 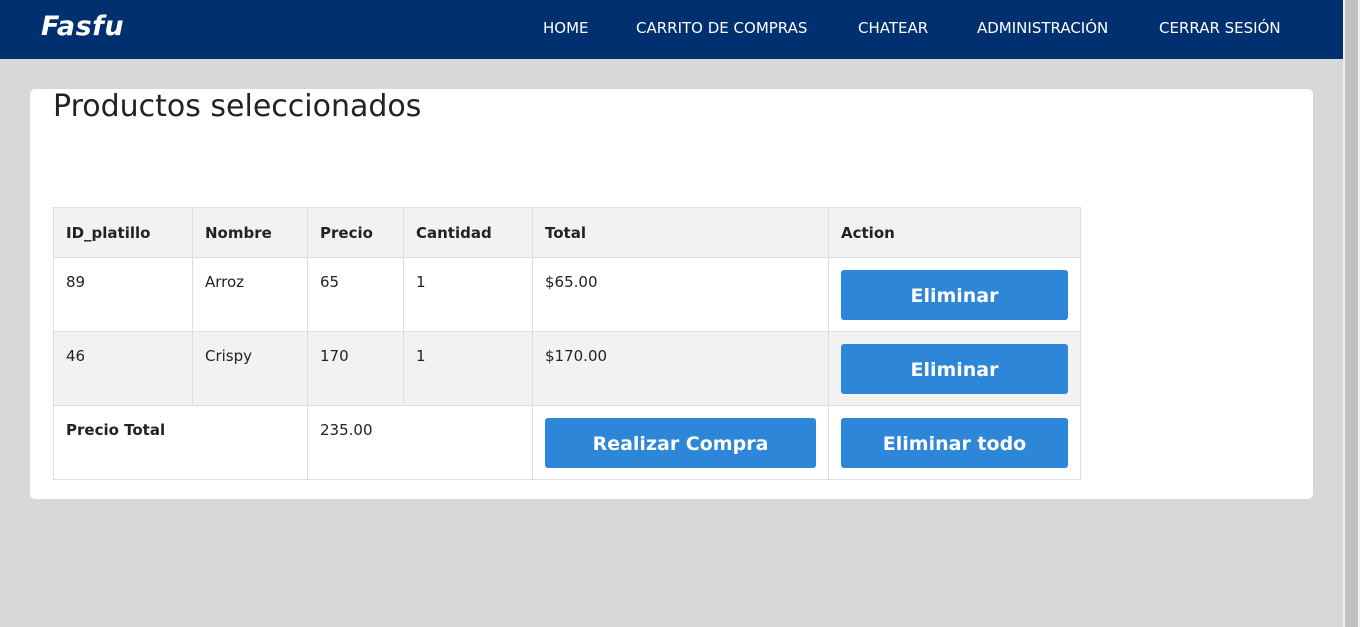 I want to click on total-price-label: Precio Total, so click(x=180, y=442).